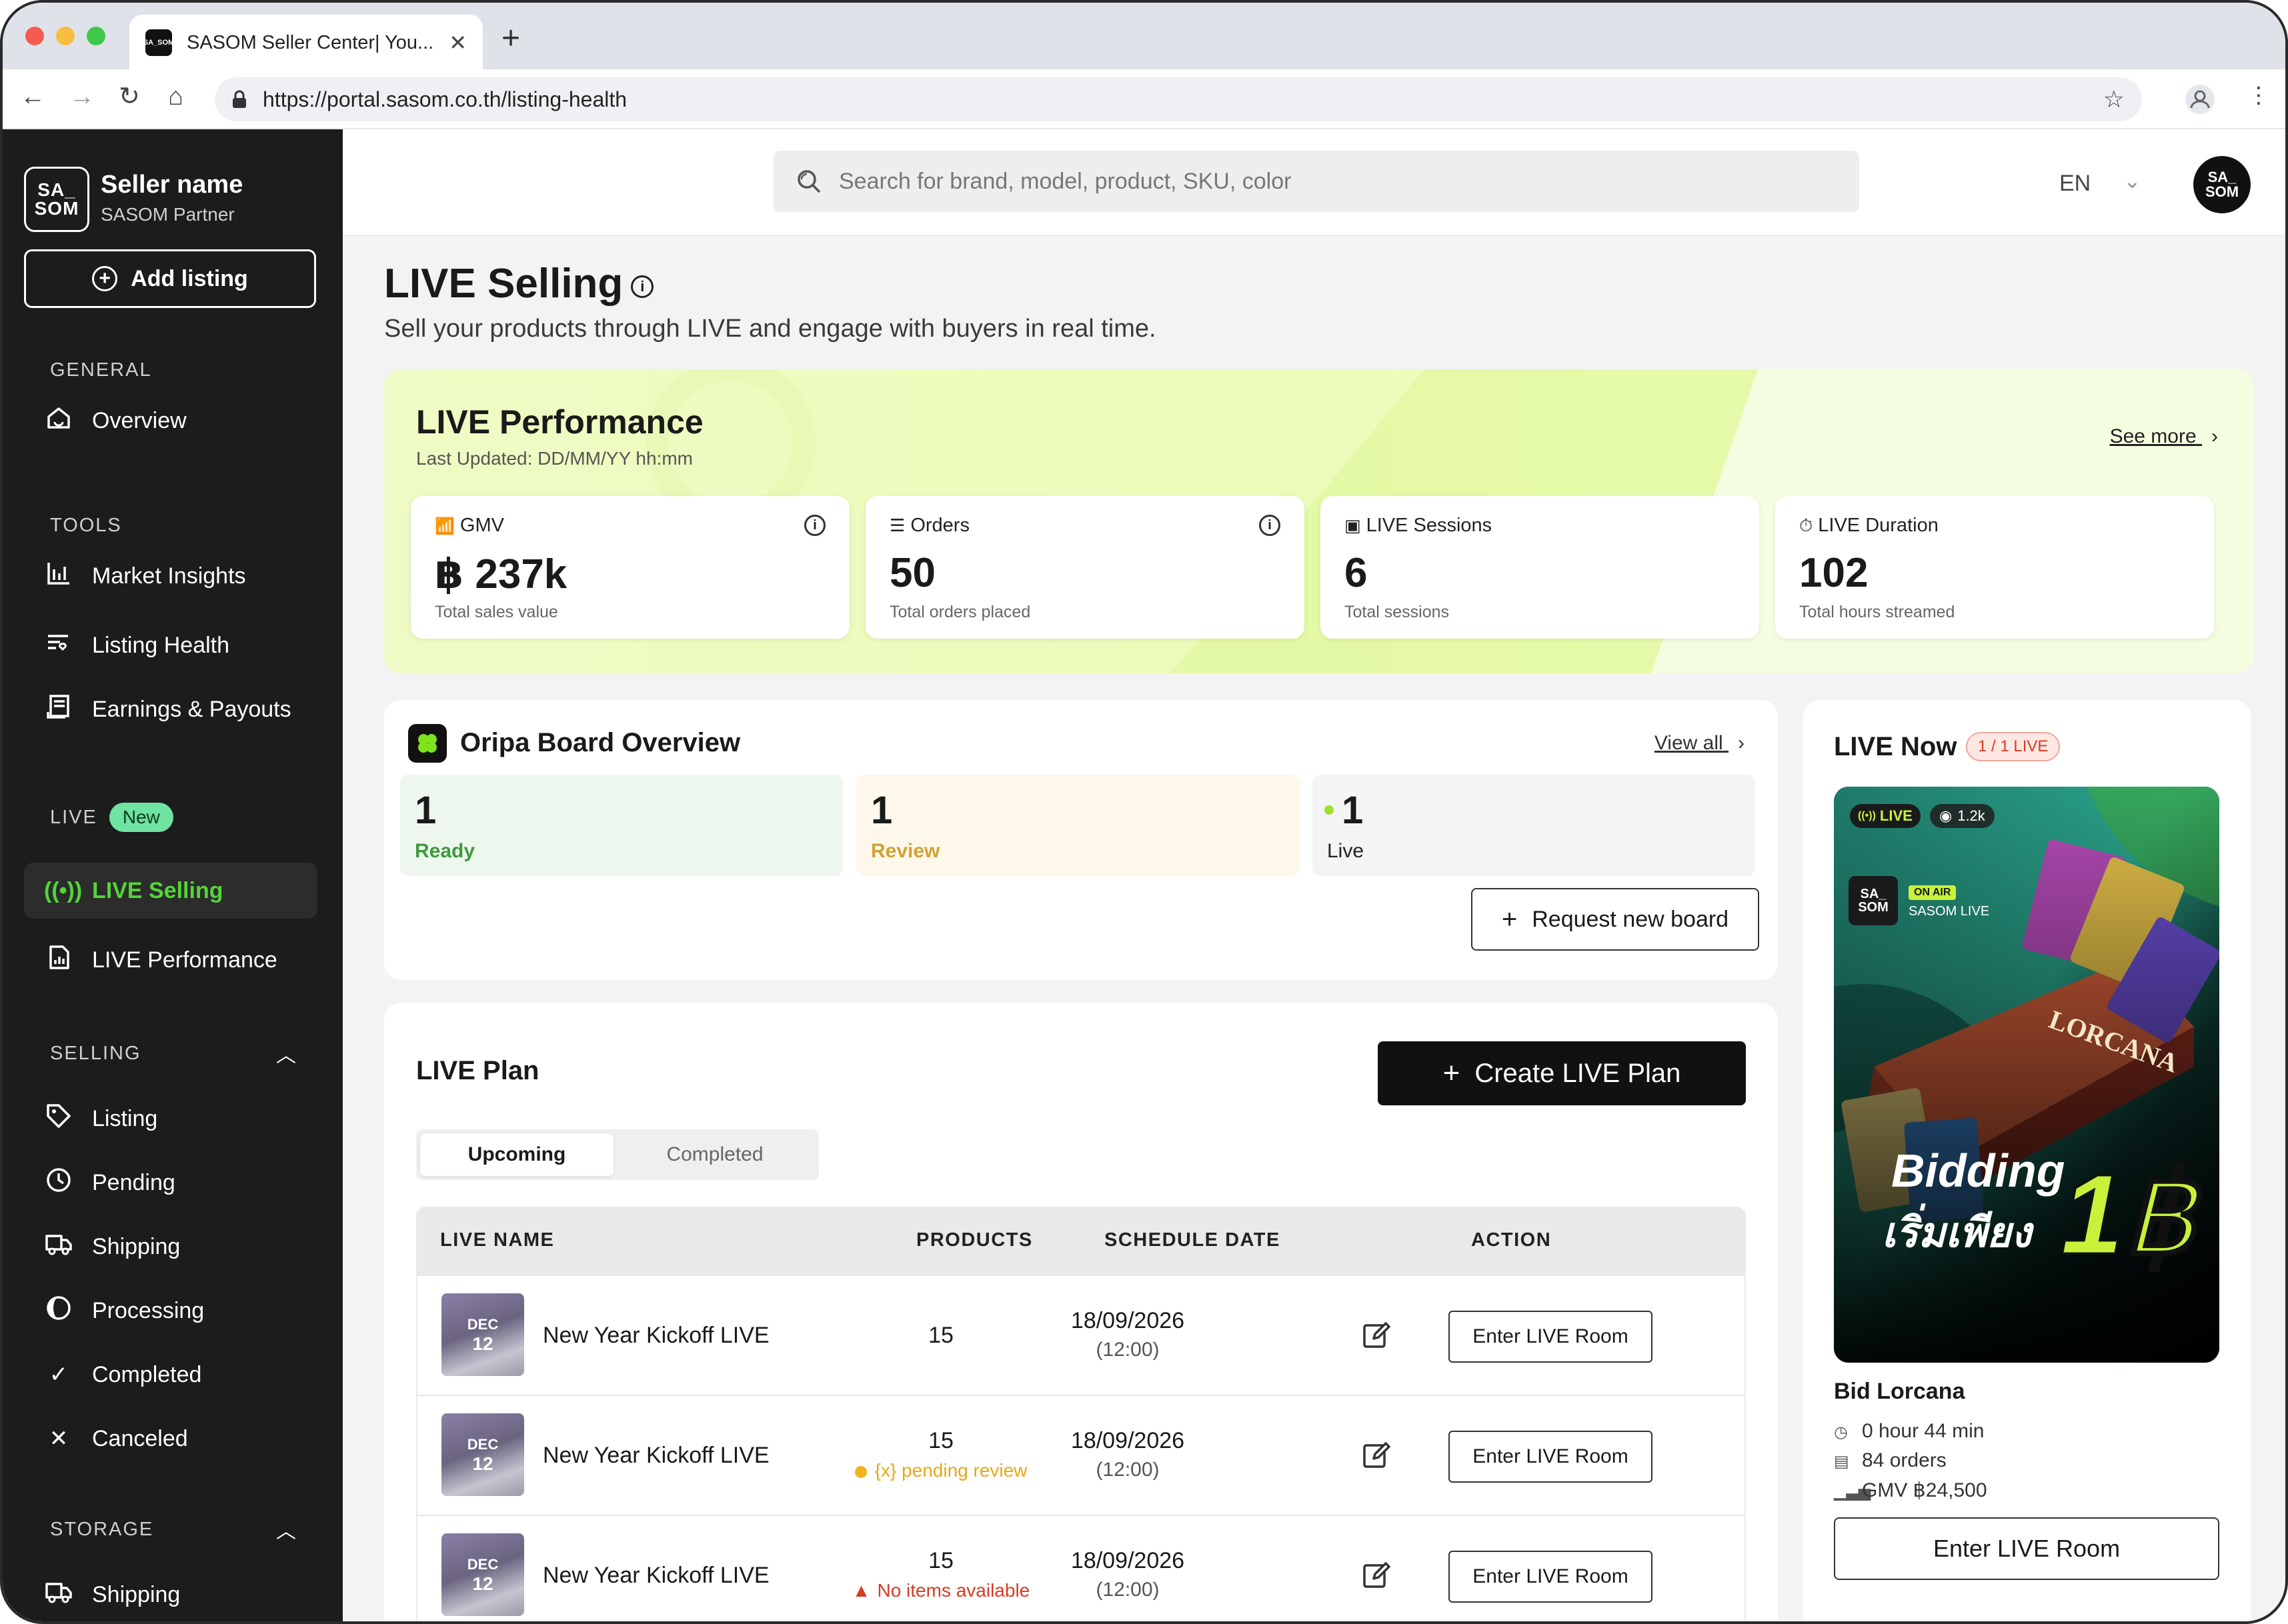 This screenshot has height=1624, width=2288. Describe the element at coordinates (501, 574) in the screenshot. I see `kpi-value: ฿ 237k` at that location.